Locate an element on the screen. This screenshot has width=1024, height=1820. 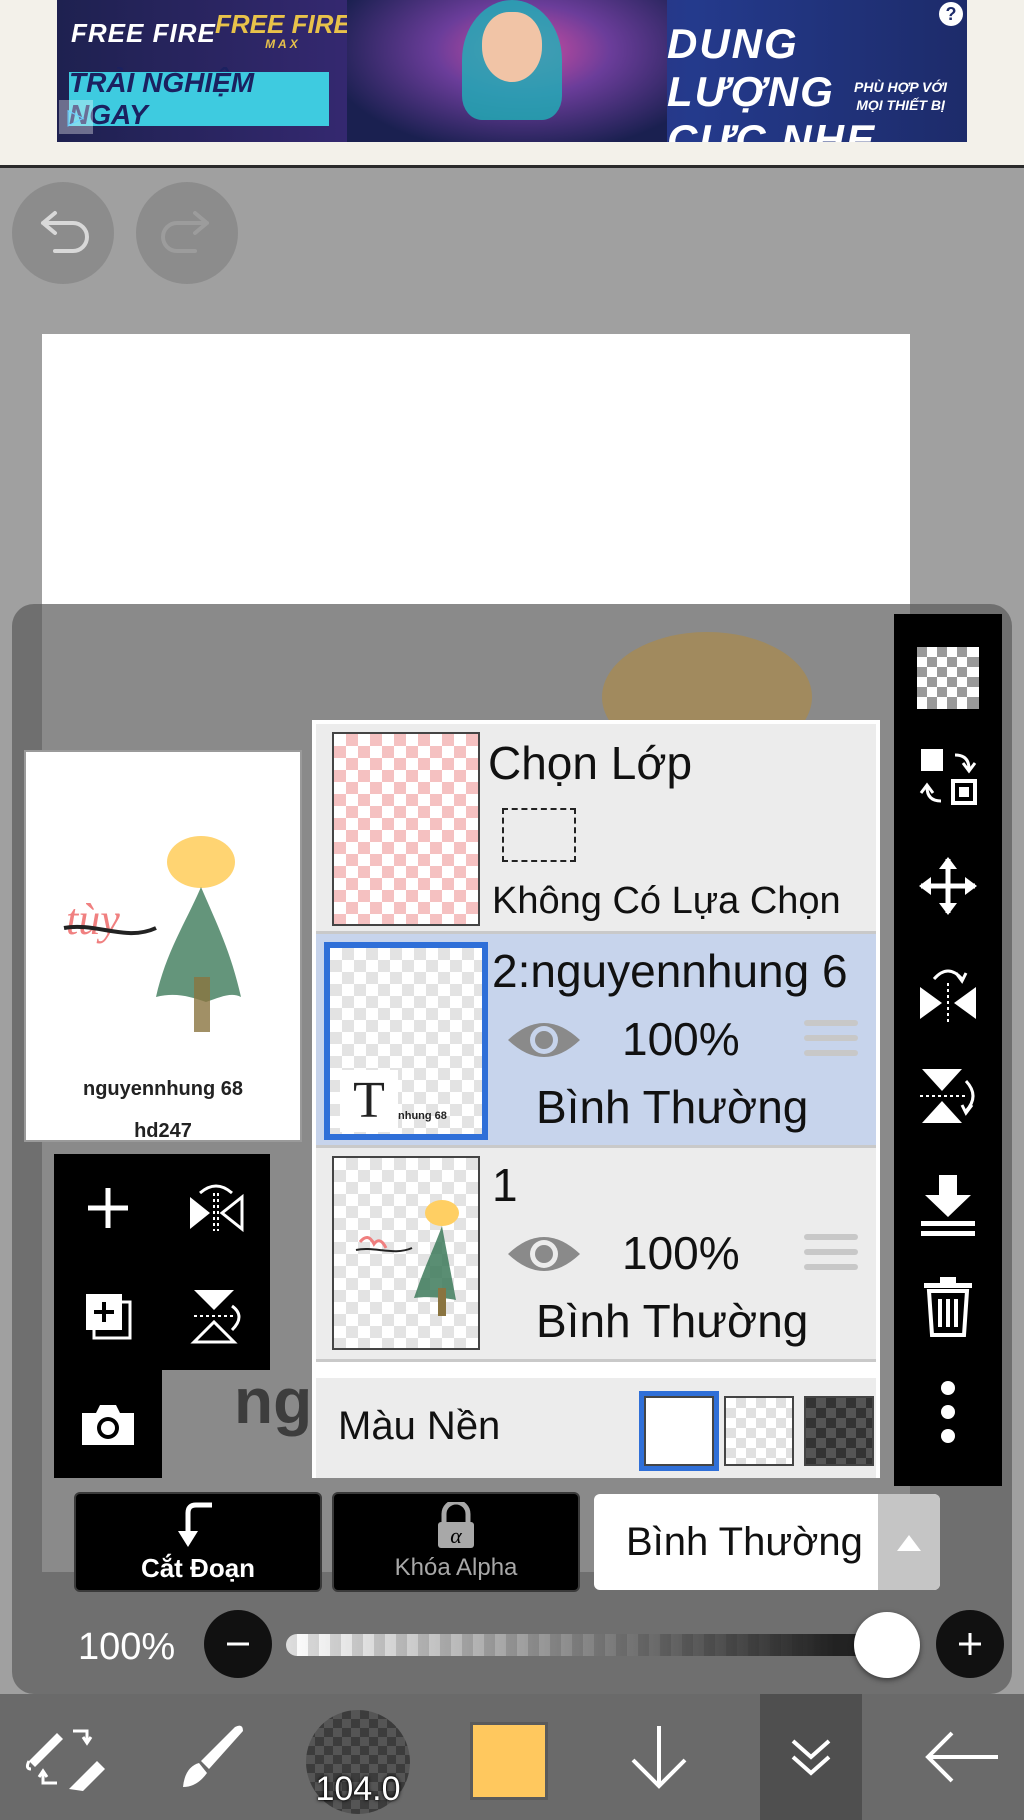
transform-icon is located at coordinates (948, 777).